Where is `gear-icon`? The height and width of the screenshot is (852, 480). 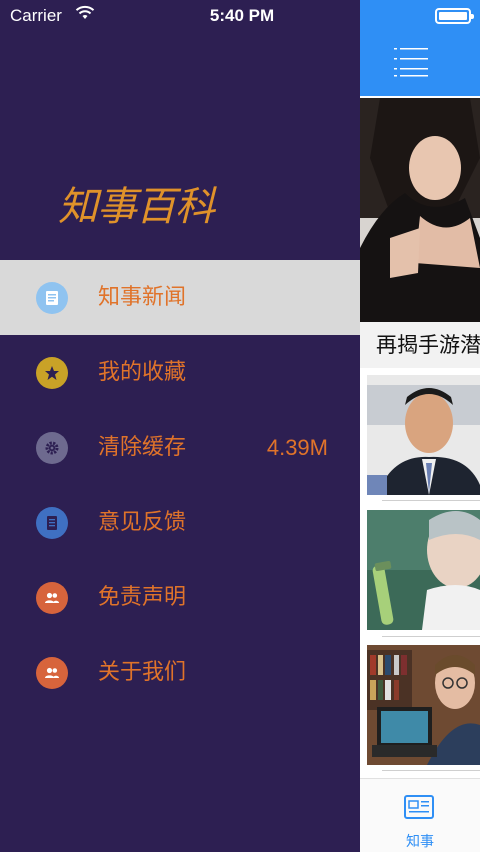 gear-icon is located at coordinates (52, 448).